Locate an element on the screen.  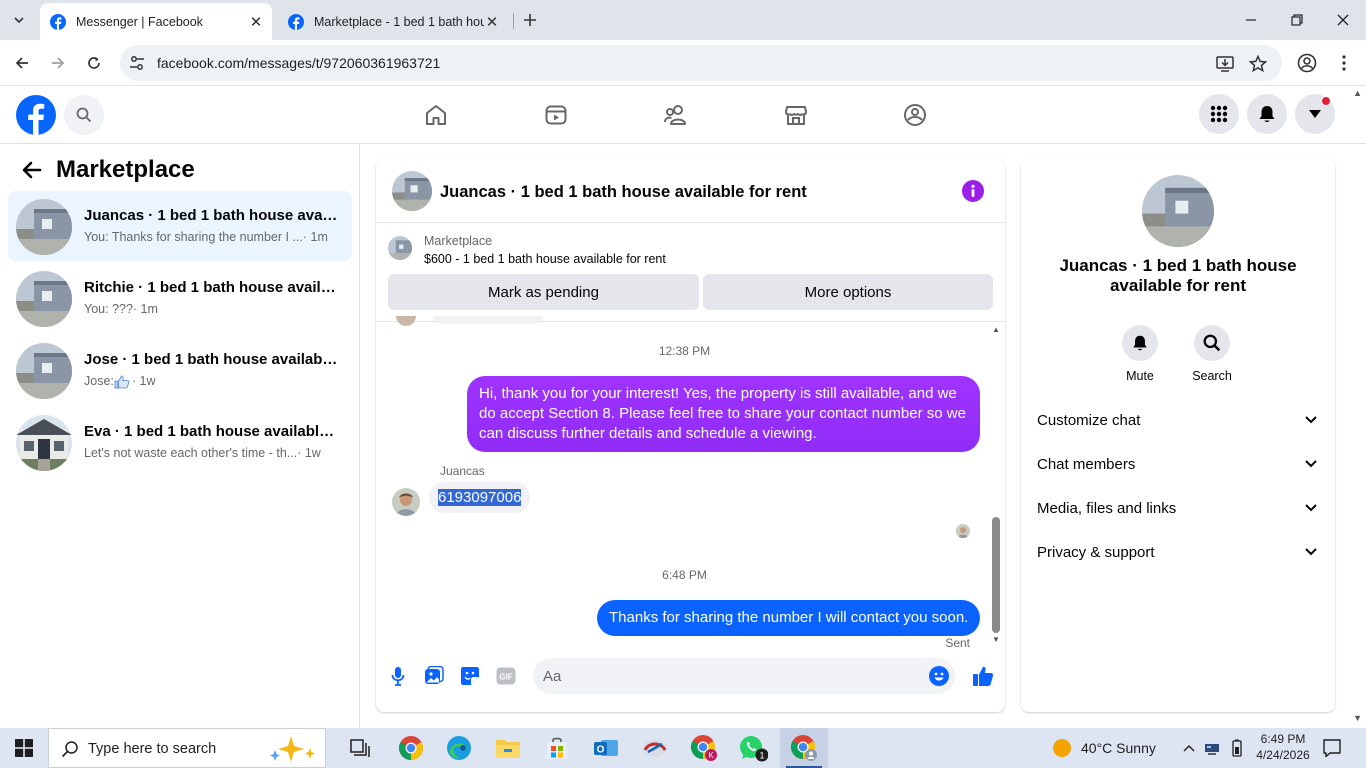
scroll-up-arrow: ▲ is located at coordinates (996, 329).